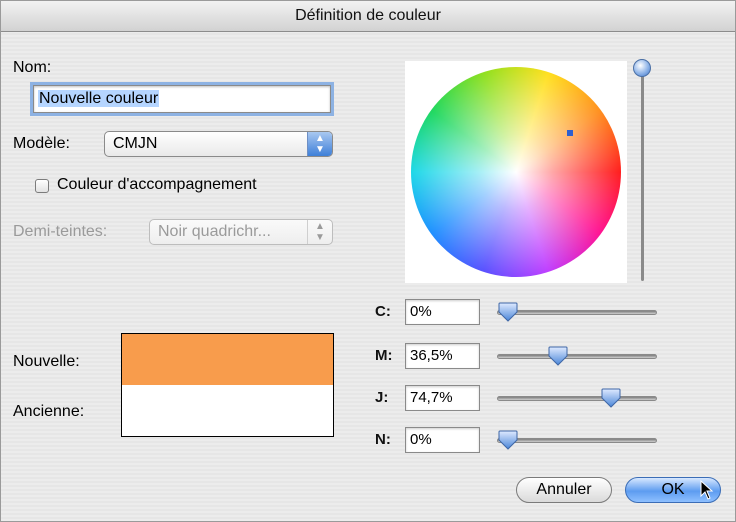 The height and width of the screenshot is (522, 736). I want to click on old-color-swatch, so click(227, 410).